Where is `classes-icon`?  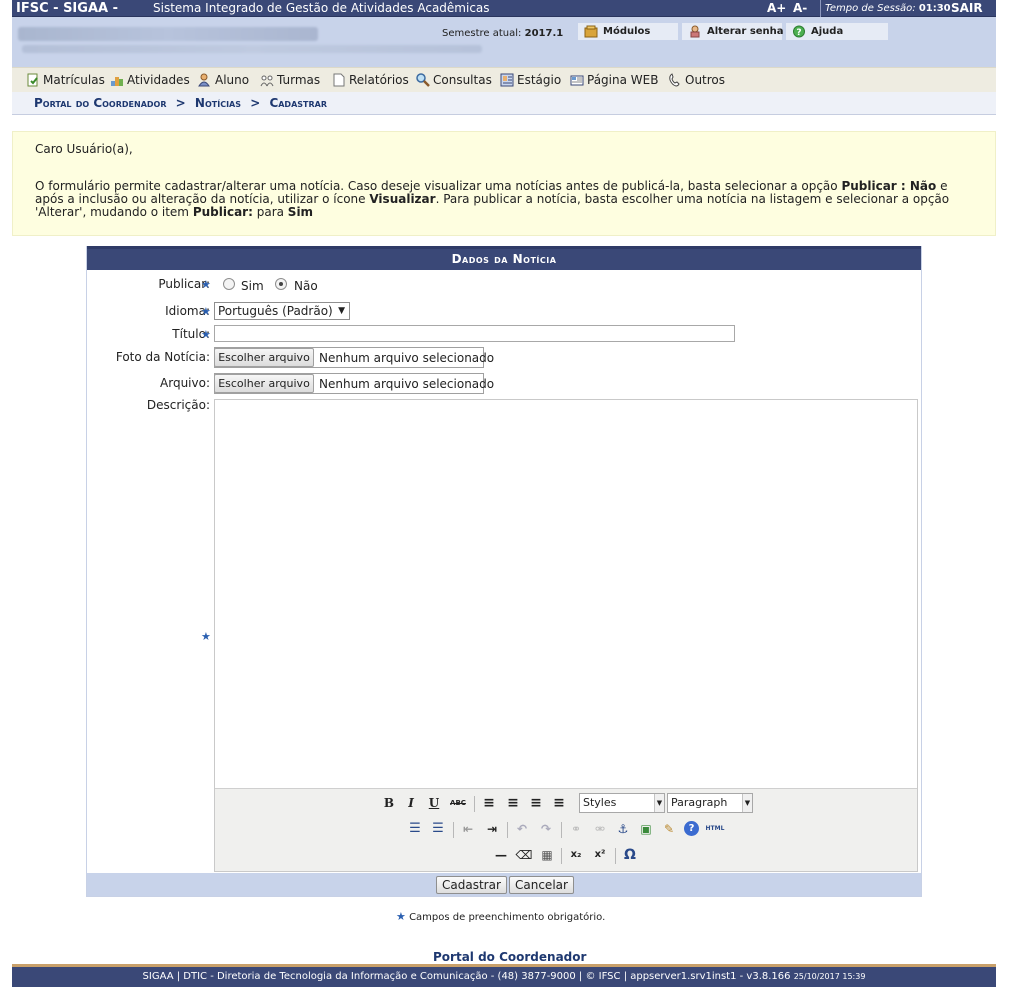 classes-icon is located at coordinates (267, 81).